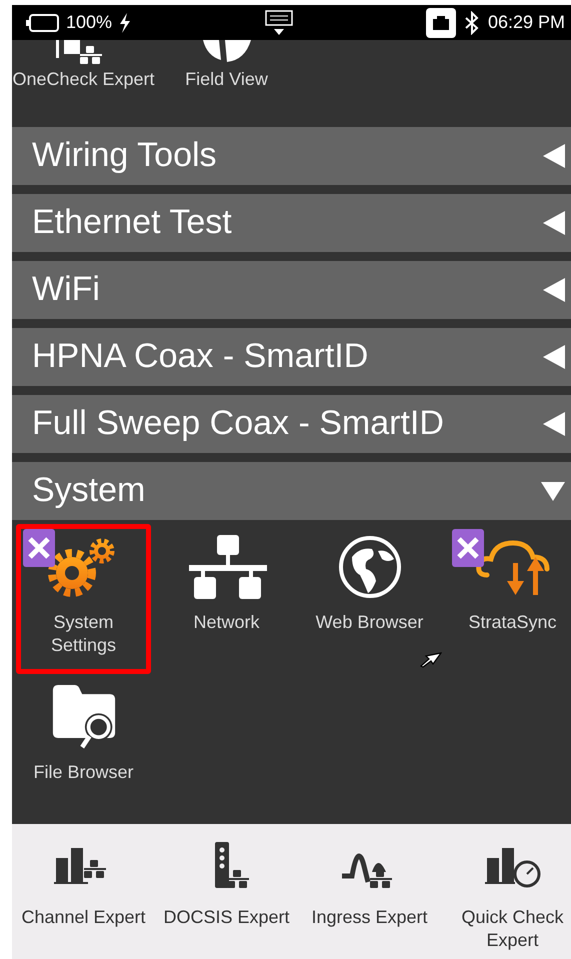  I want to click on category-header: Full Sweep Coax - SmartID, so click(291, 423).